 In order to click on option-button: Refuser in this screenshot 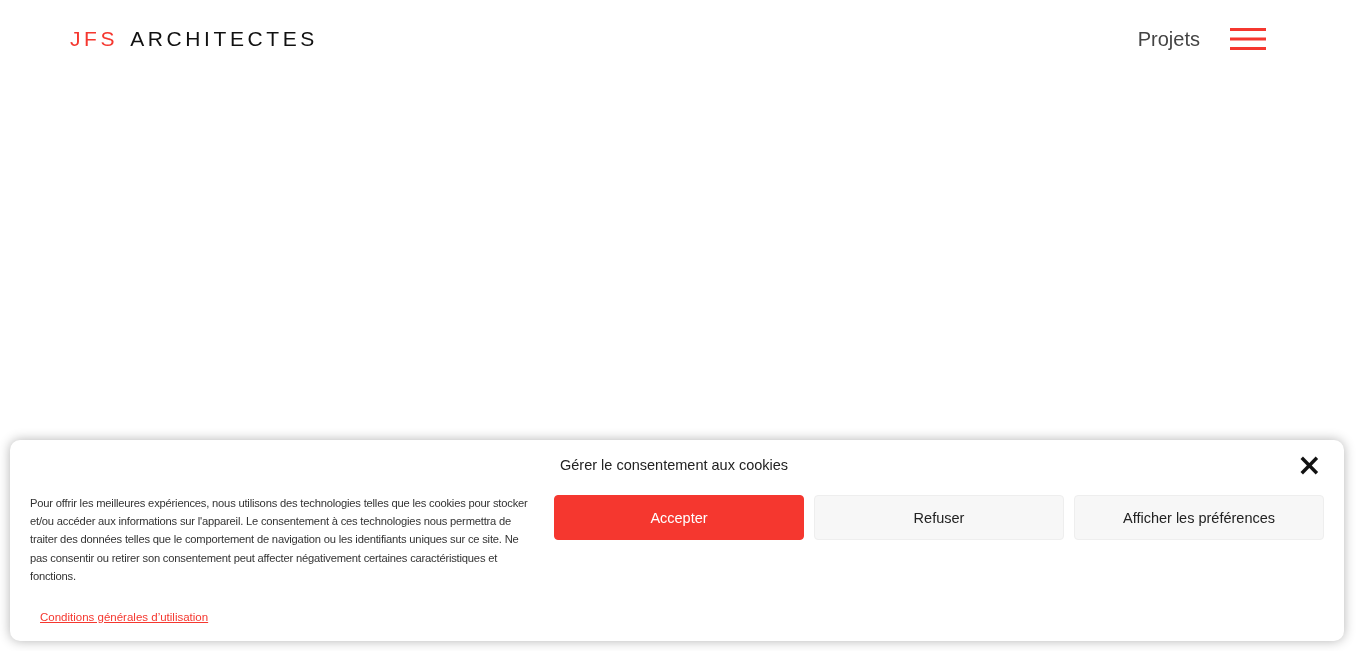, I will do `click(939, 517)`.